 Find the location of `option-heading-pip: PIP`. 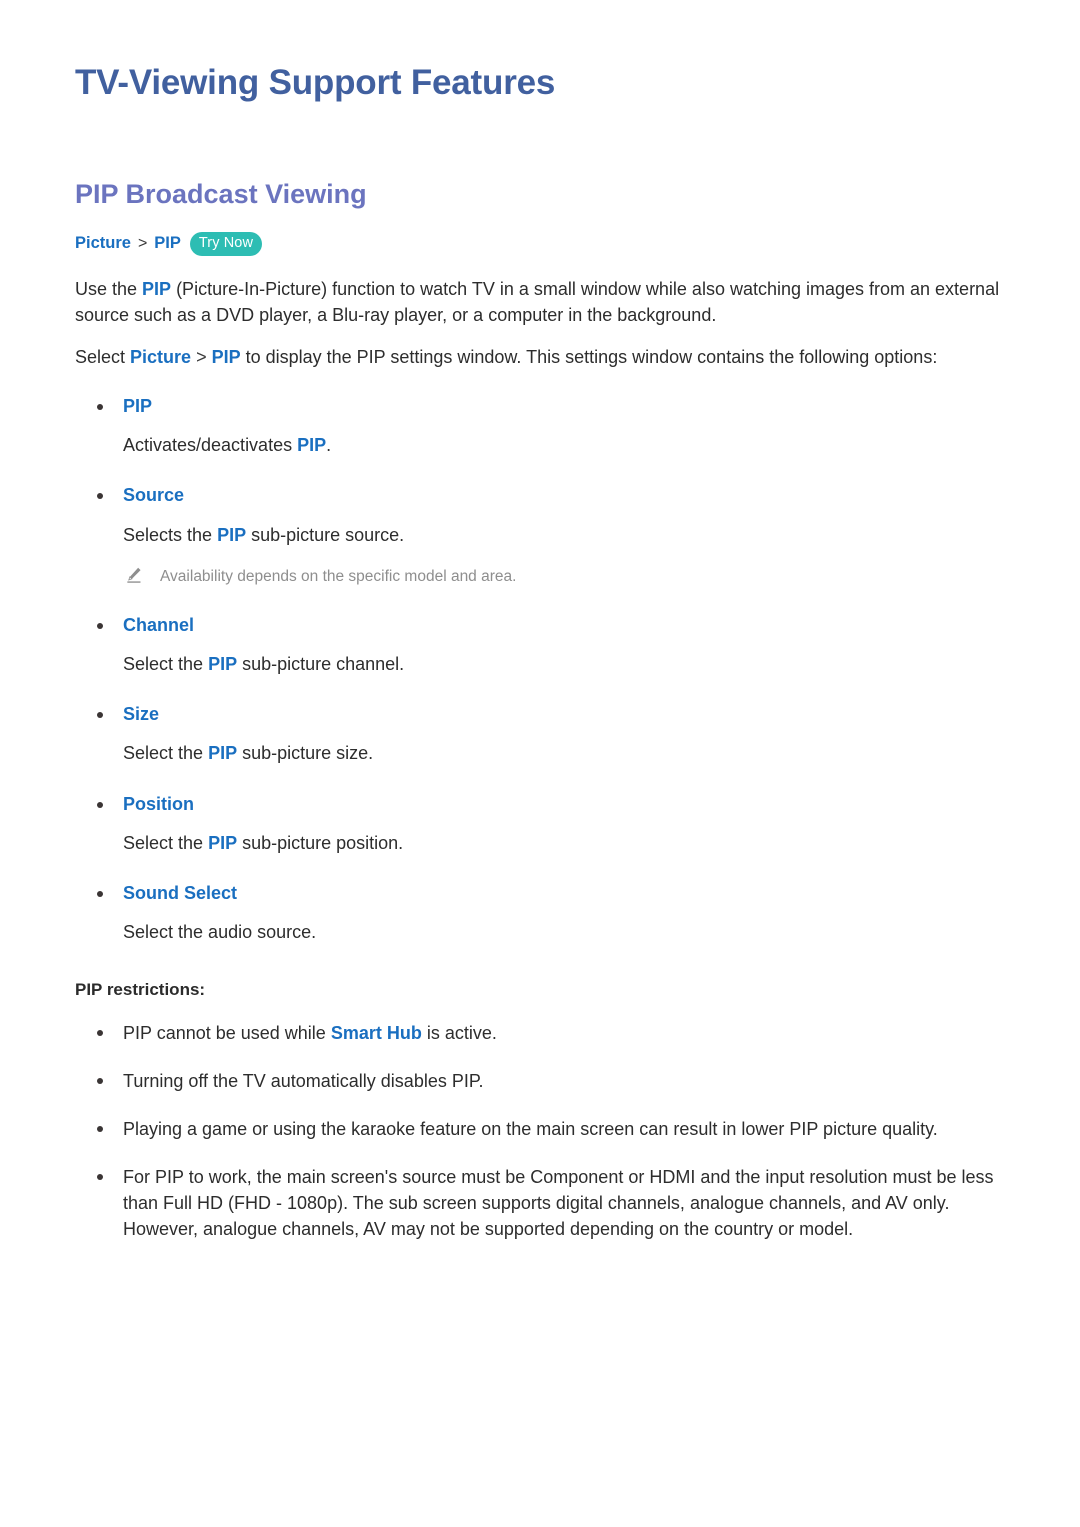

option-heading-pip: PIP is located at coordinates (540, 406).